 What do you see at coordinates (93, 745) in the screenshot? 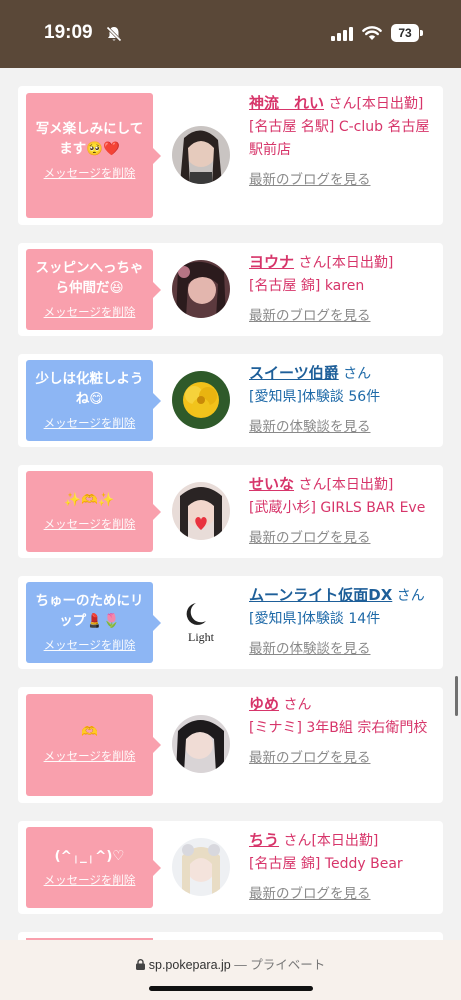
I see `message-bubble: 🫶 メッセージを削除` at bounding box center [93, 745].